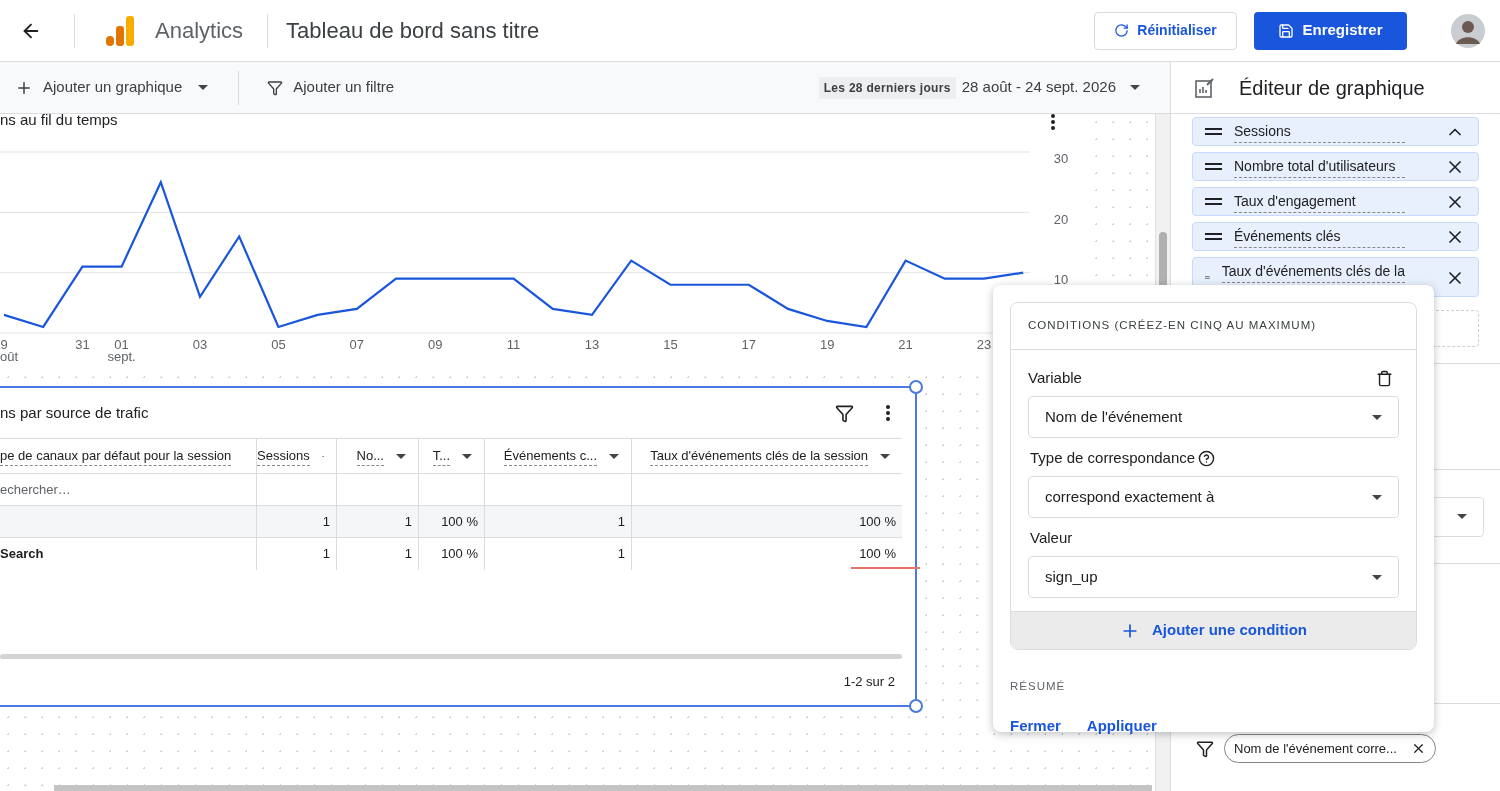 This screenshot has width=1500, height=791. What do you see at coordinates (120, 30) in the screenshot?
I see `analytics-logo-icon` at bounding box center [120, 30].